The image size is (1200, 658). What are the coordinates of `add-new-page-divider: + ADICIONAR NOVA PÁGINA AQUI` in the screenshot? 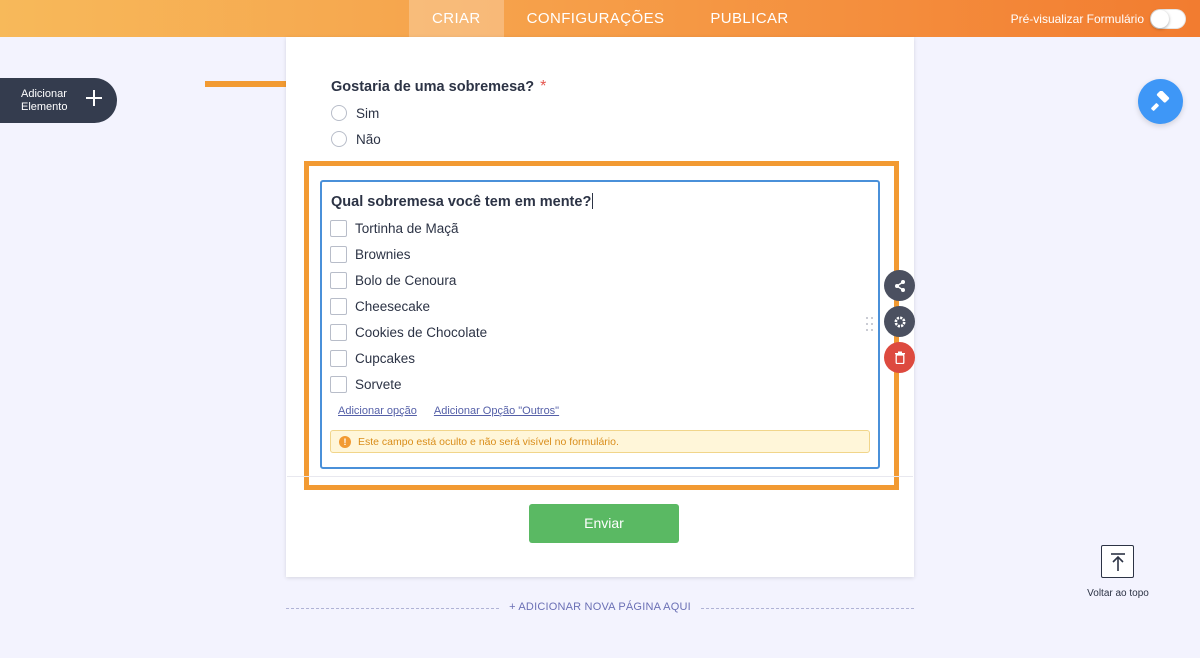 It's located at (600, 608).